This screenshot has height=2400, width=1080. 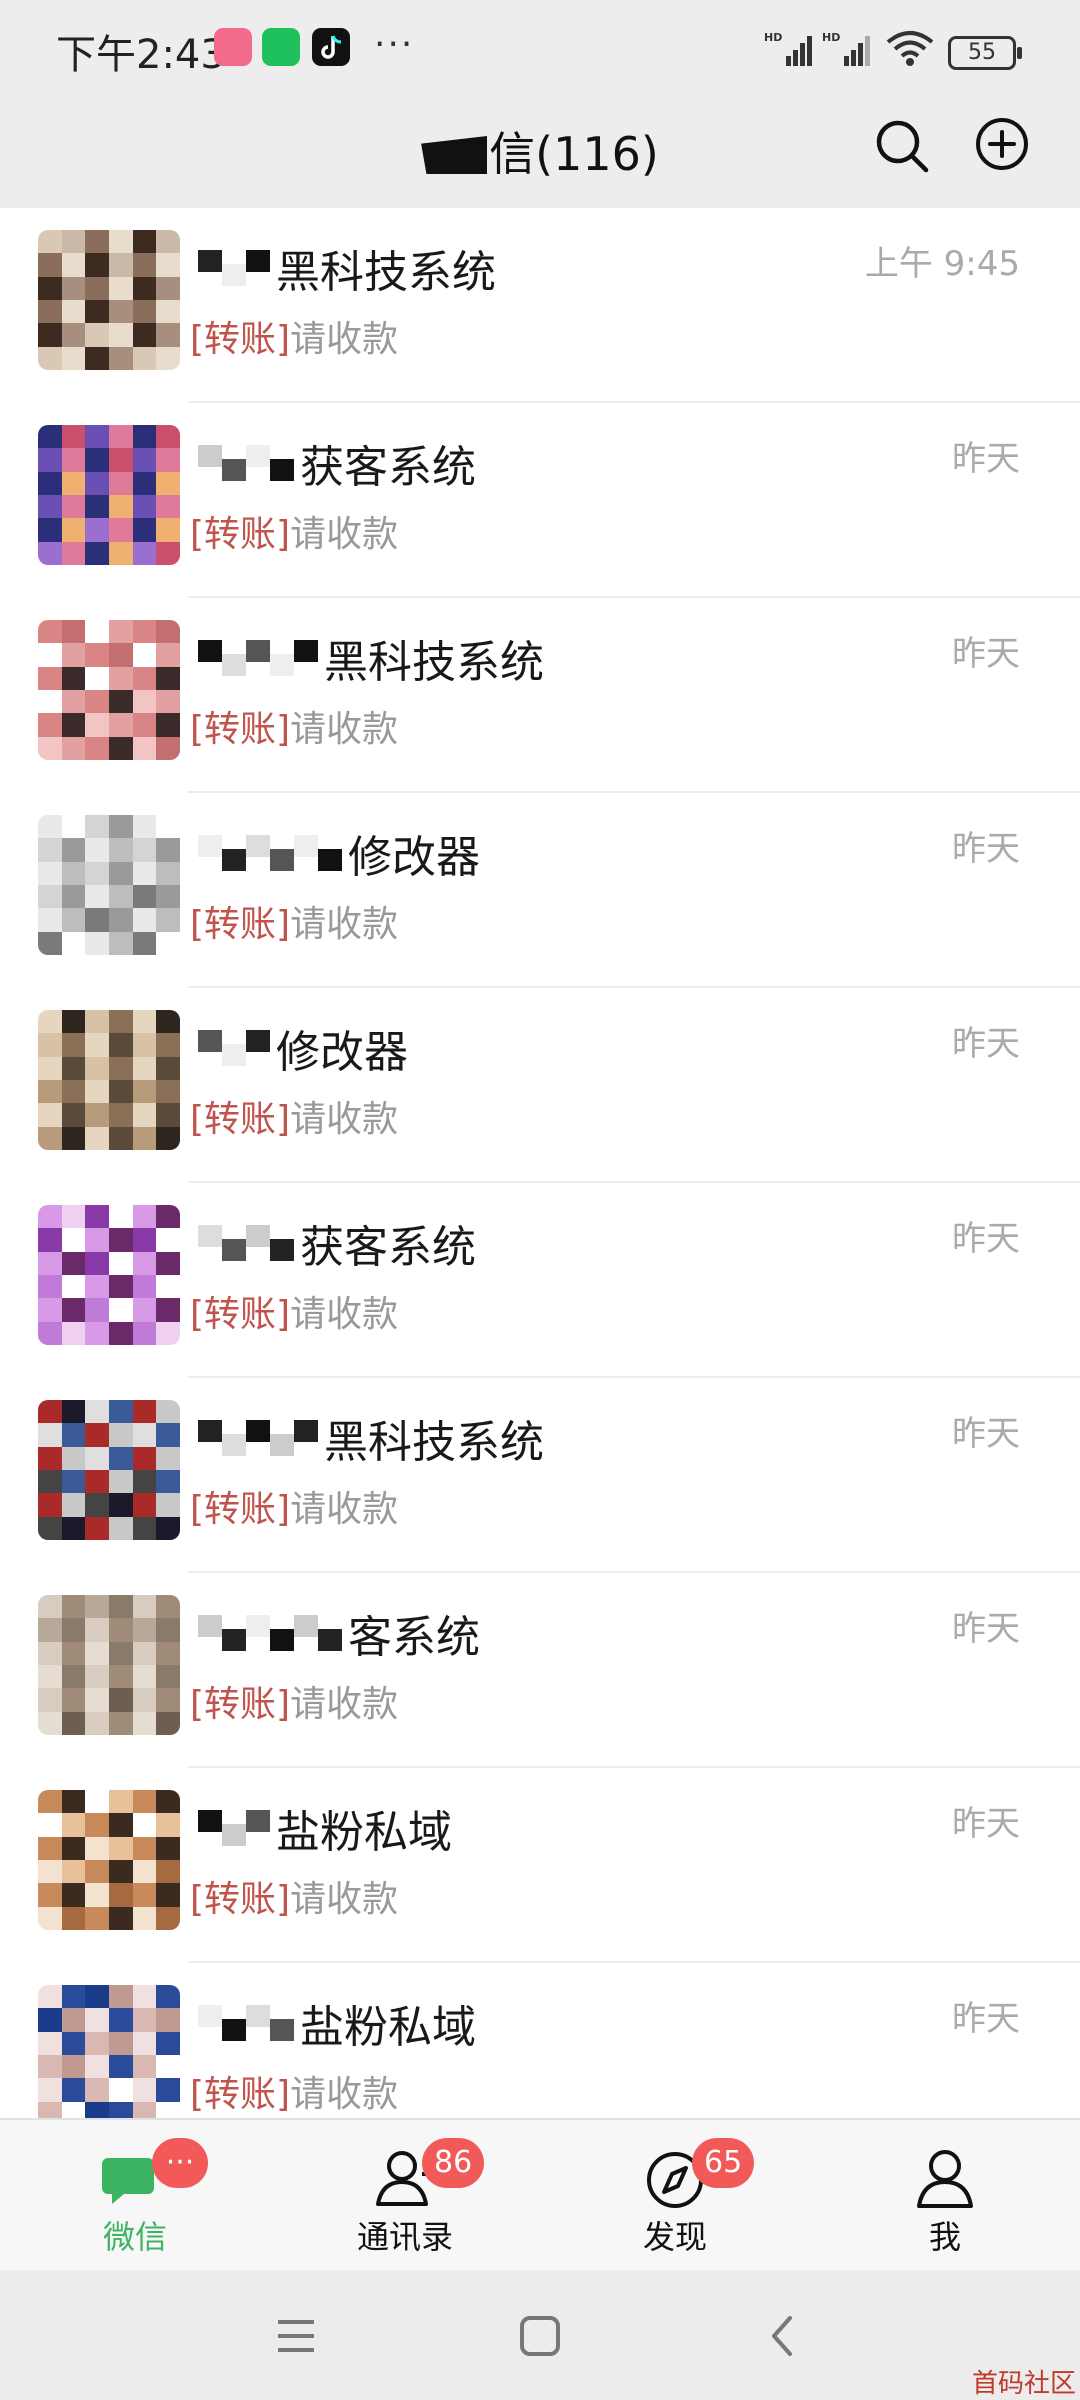 What do you see at coordinates (135, 2196) in the screenshot?
I see `tab-wechat: ··· 微信` at bounding box center [135, 2196].